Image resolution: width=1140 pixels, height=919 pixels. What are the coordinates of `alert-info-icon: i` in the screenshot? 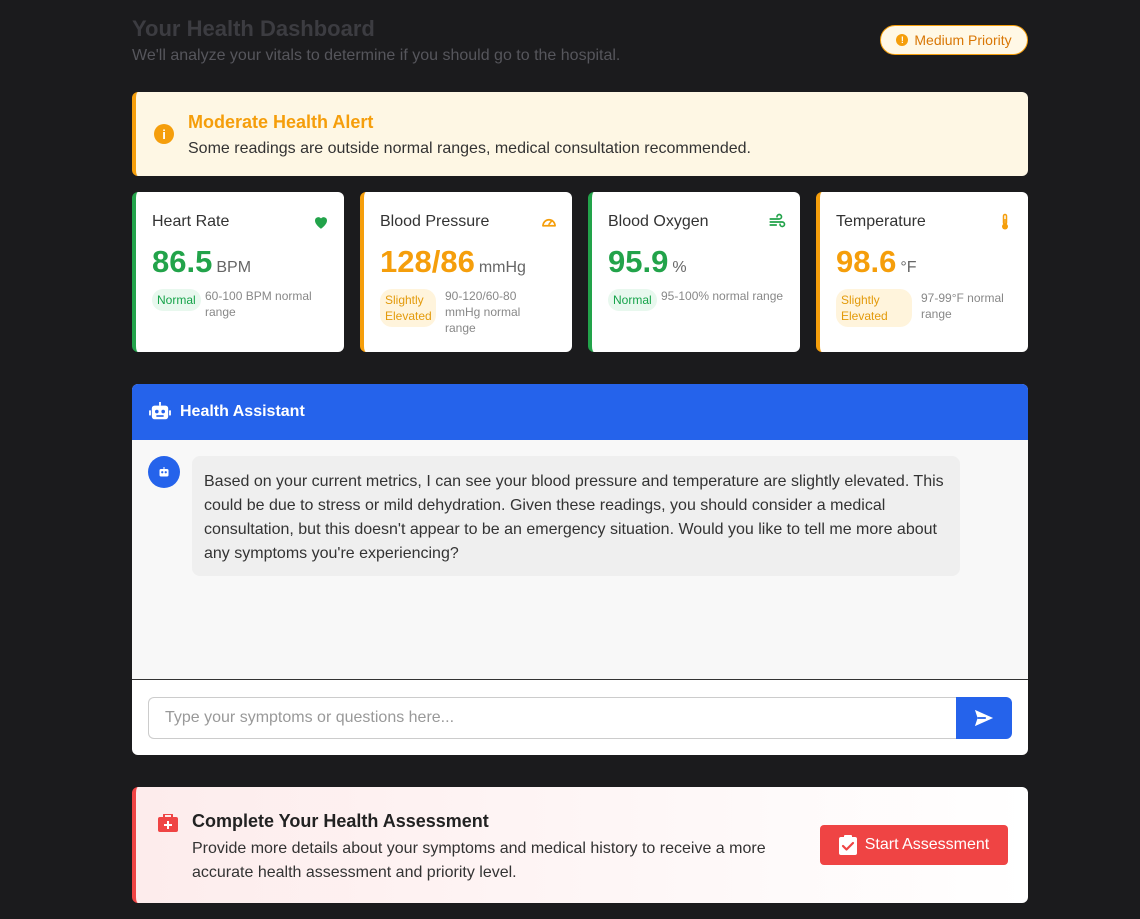 It's located at (164, 134).